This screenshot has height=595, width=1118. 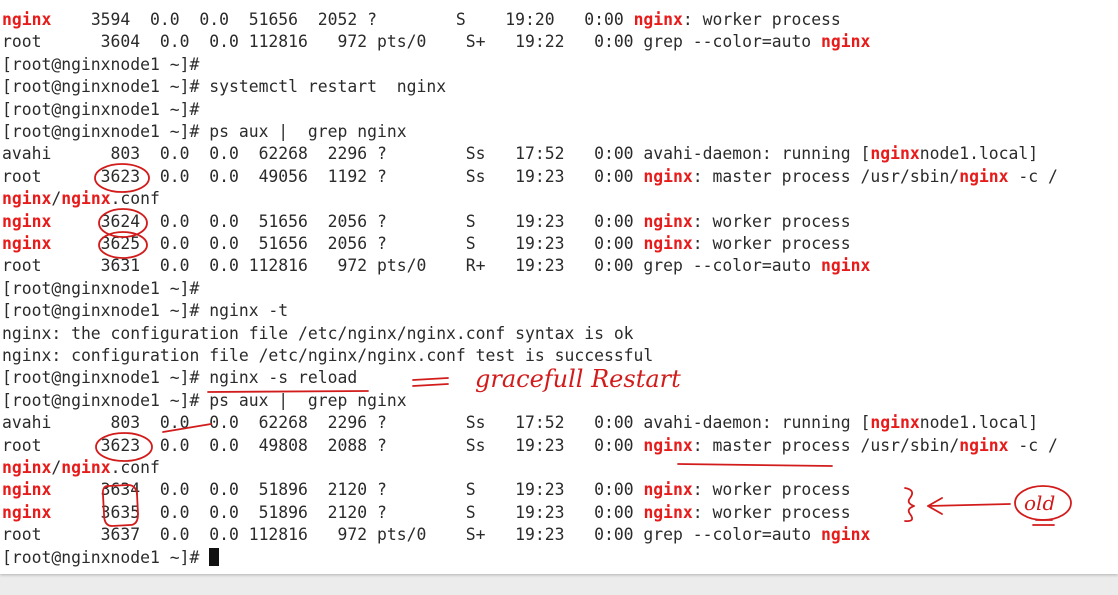 What do you see at coordinates (347, 221) in the screenshot?
I see `terminal-text: 3624 0.0 0.0 51656 2056 ? S 19:23 0:00` at bounding box center [347, 221].